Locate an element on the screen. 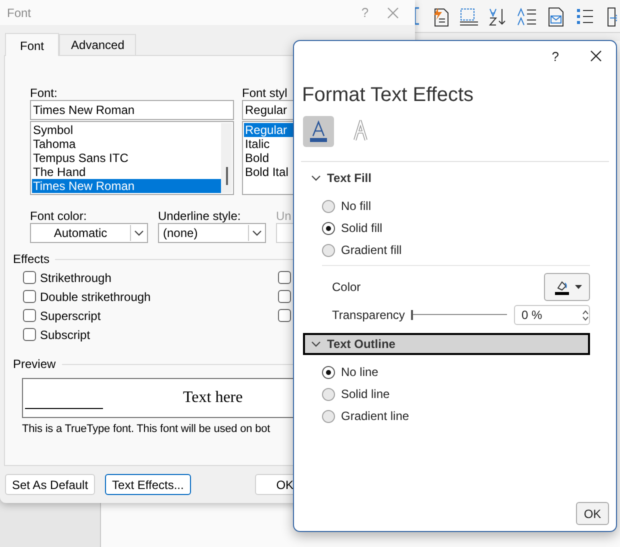 The height and width of the screenshot is (547, 620). border-box-icon is located at coordinates (468, 16).